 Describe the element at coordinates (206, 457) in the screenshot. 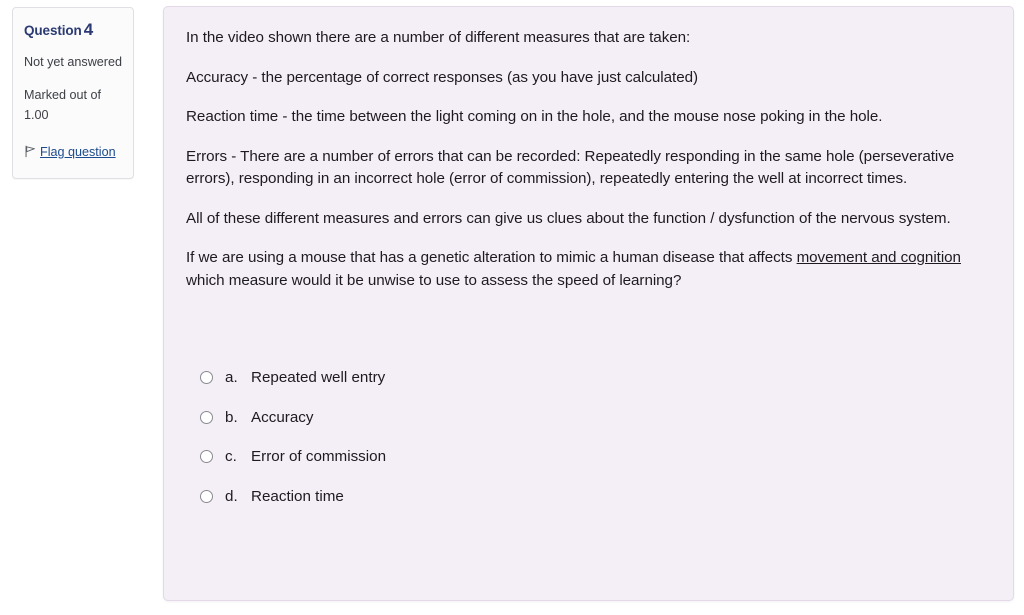

I see `radio-button-c` at that location.